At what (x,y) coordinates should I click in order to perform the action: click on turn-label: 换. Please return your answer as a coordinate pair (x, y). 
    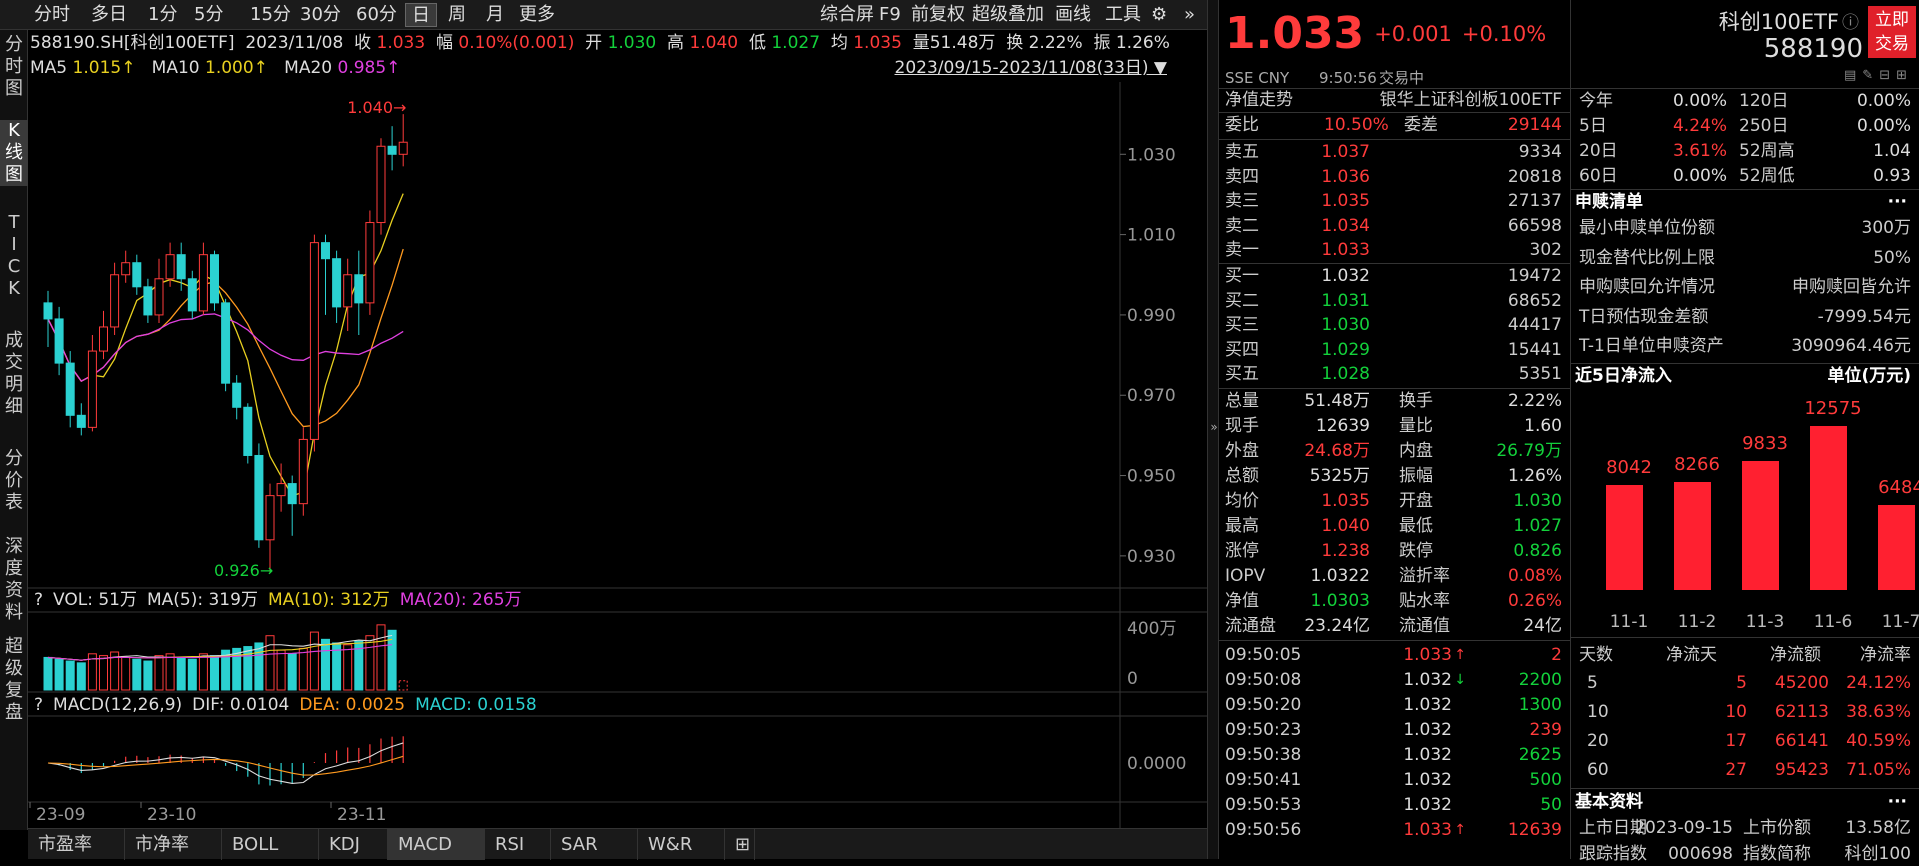
    Looking at the image, I should click on (1015, 43).